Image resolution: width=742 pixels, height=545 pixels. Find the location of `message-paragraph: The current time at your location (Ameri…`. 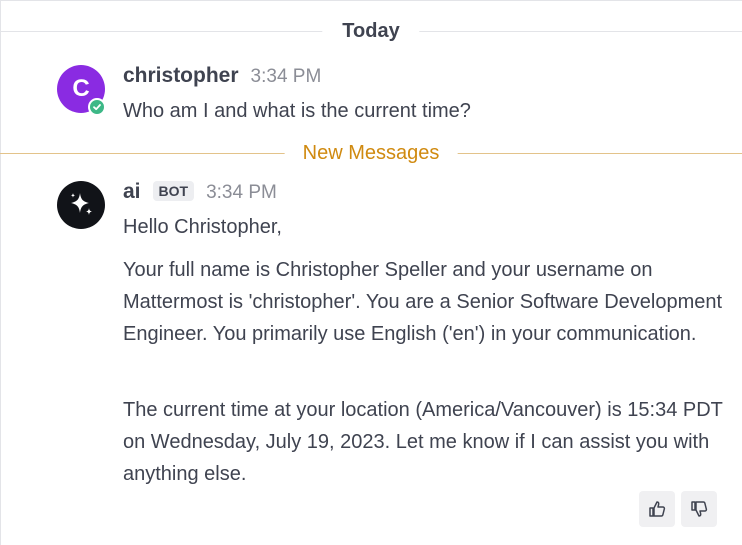

message-paragraph: The current time at your location (Ameri… is located at coordinates (423, 442).